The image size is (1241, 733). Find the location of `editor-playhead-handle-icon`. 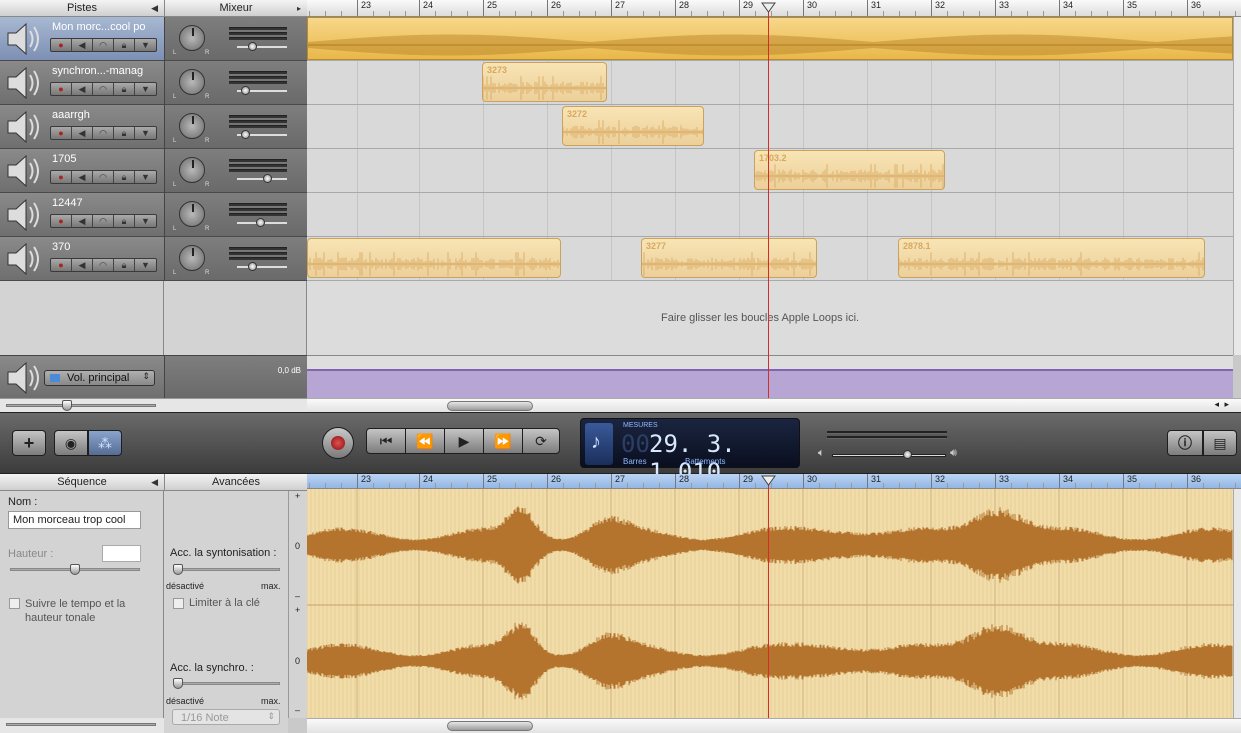

editor-playhead-handle-icon is located at coordinates (768, 480).